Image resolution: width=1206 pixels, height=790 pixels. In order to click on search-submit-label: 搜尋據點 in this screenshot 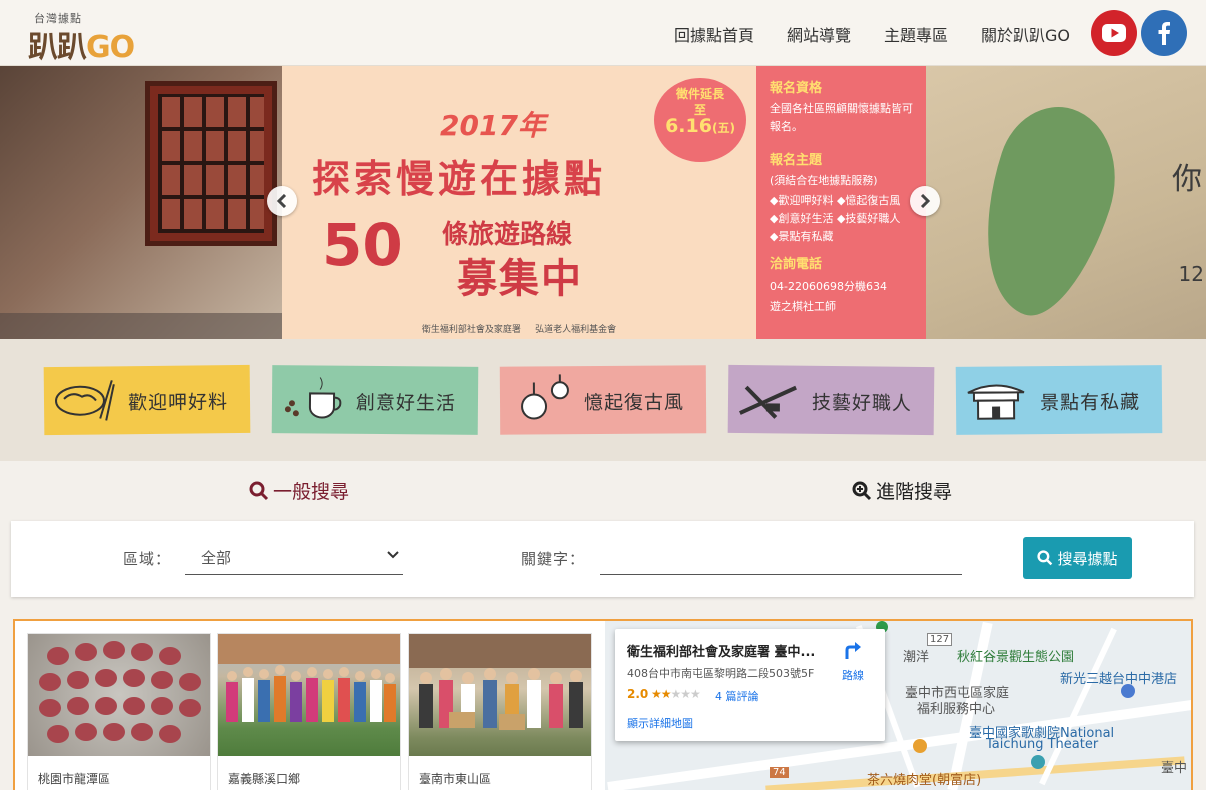, I will do `click(1087, 558)`.